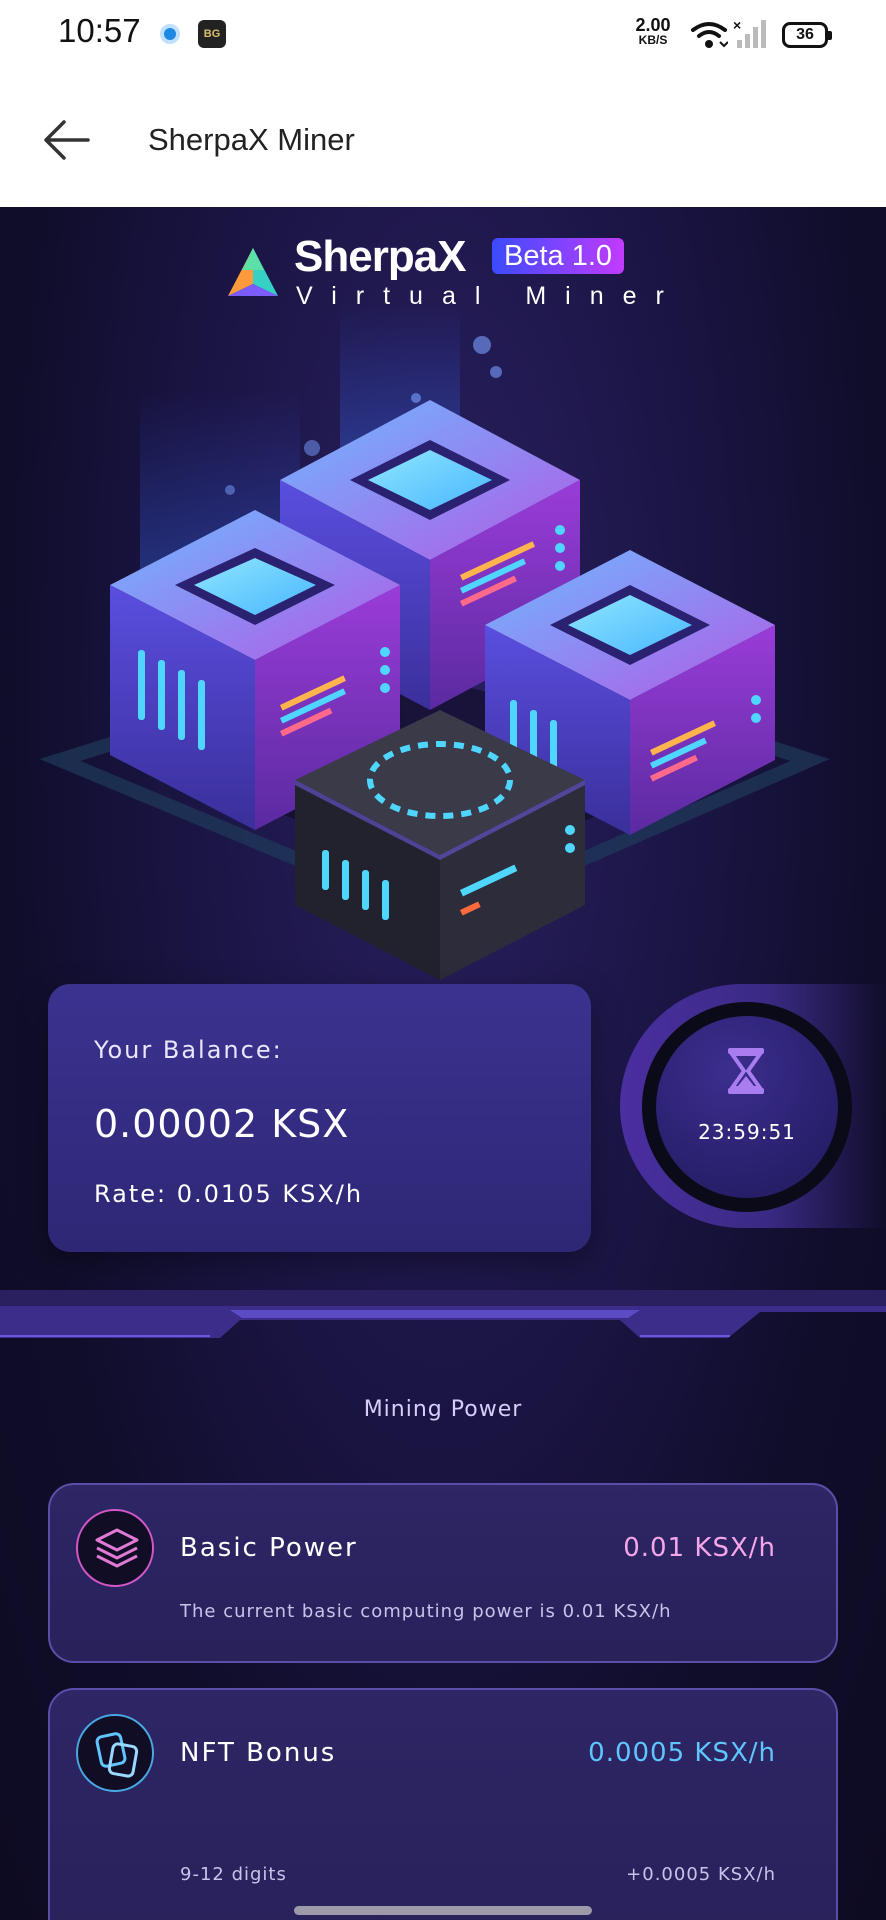 This screenshot has height=1920, width=886. What do you see at coordinates (682, 1753) in the screenshot?
I see `nft-bonus-value: 0.0005 KSX/h` at bounding box center [682, 1753].